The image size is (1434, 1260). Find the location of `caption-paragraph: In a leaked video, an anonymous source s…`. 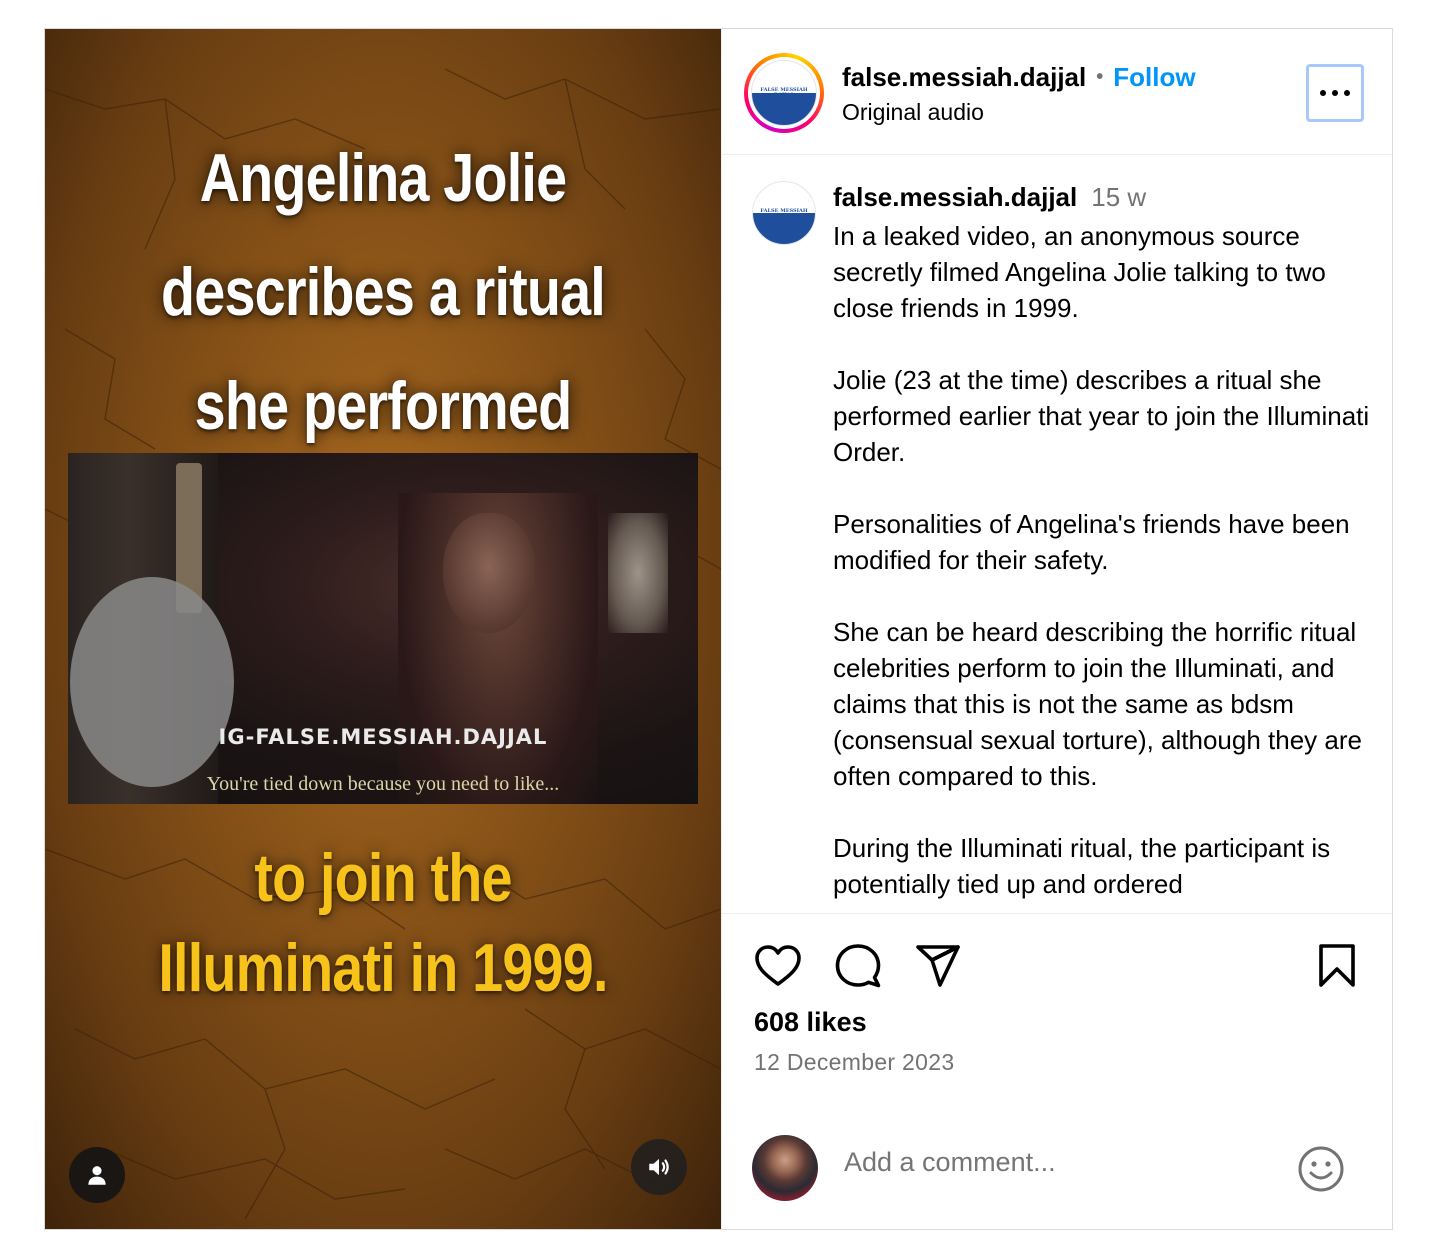

caption-paragraph: In a leaked video, an anonymous source s… is located at coordinates (1079, 272).